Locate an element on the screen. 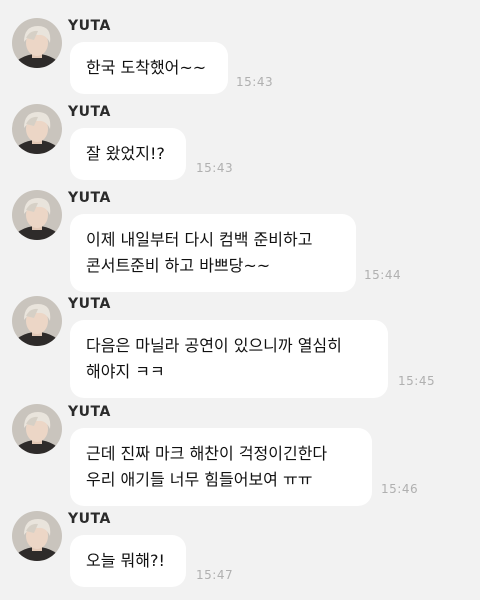 The image size is (480, 600). message-timestamp: 15:45 is located at coordinates (417, 381).